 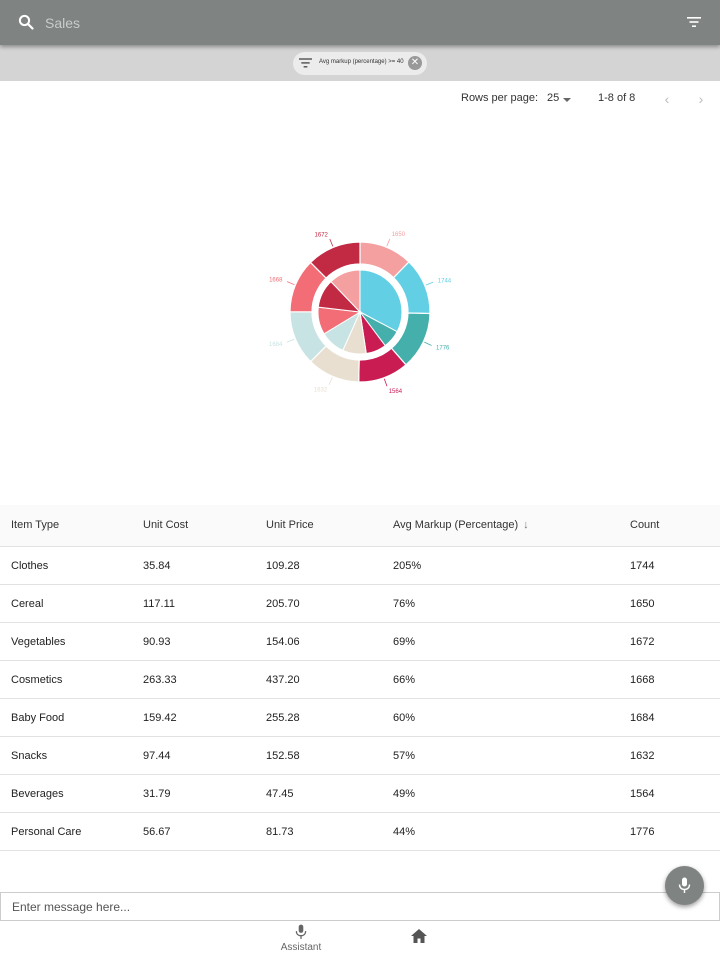 I want to click on outer-ring-label: 1668, so click(x=276, y=281).